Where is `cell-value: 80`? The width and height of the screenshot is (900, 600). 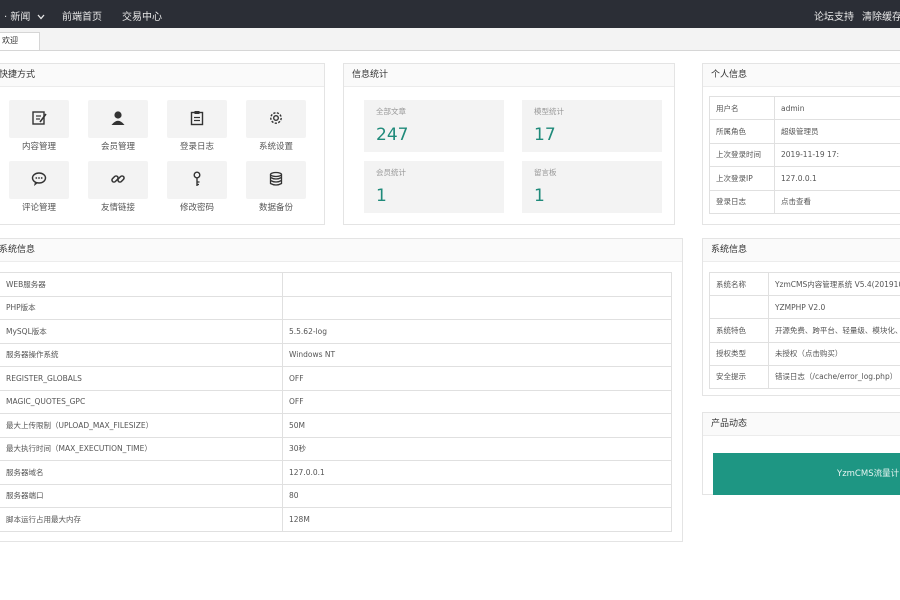 cell-value: 80 is located at coordinates (477, 495).